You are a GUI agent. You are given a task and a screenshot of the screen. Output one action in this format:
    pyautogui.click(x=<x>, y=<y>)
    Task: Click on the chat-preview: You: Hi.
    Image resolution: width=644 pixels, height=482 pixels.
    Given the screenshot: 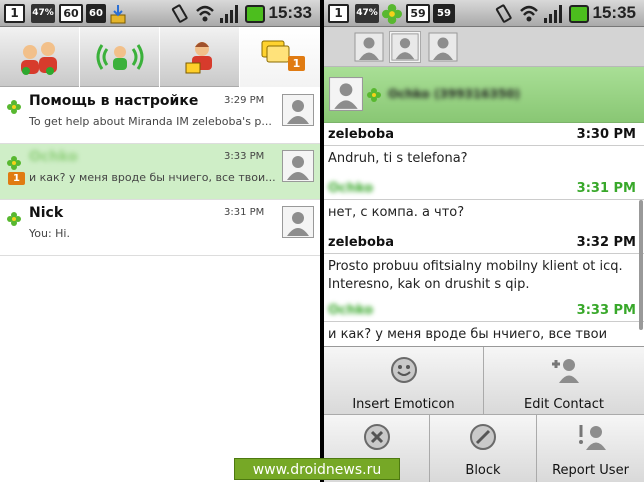 What is the action you would take?
    pyautogui.click(x=49, y=233)
    